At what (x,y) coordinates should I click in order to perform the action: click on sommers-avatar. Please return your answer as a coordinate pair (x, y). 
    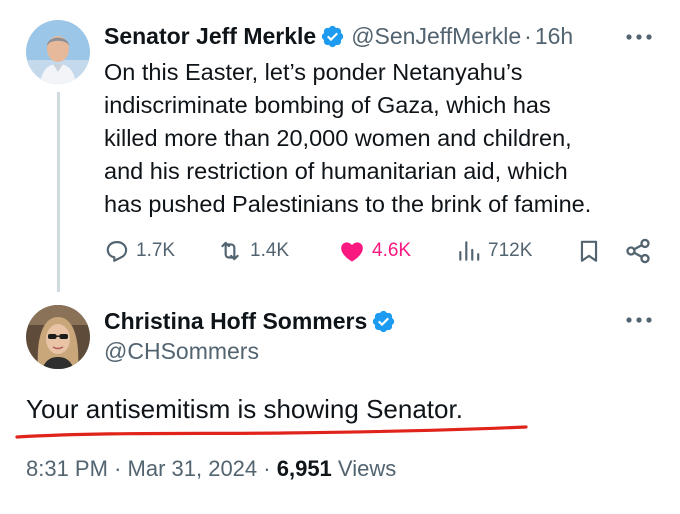
    Looking at the image, I should click on (58, 337).